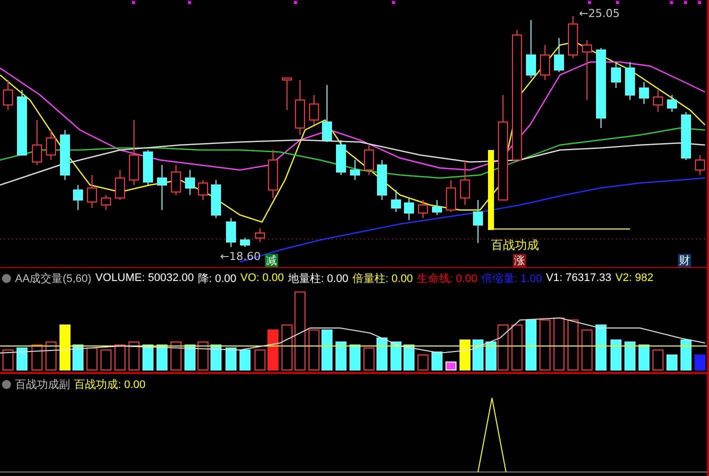 The width and height of the screenshot is (709, 476). I want to click on indicator-label: 倍缩量: 1.00, so click(511, 279).